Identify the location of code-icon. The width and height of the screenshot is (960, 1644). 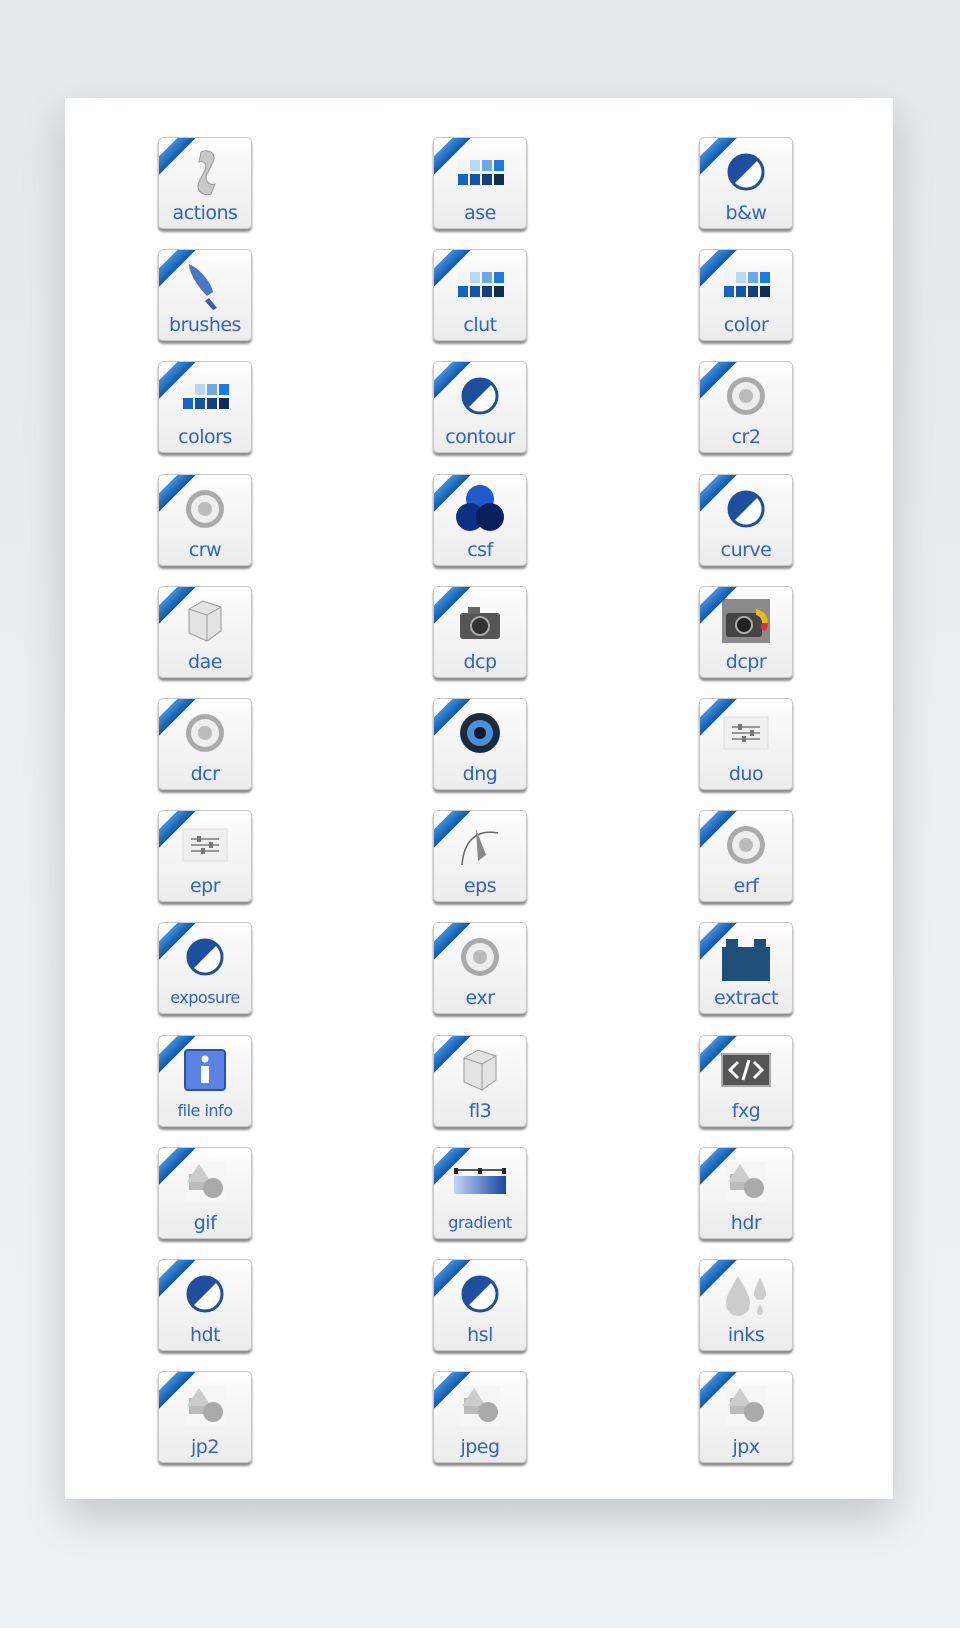
(746, 1069).